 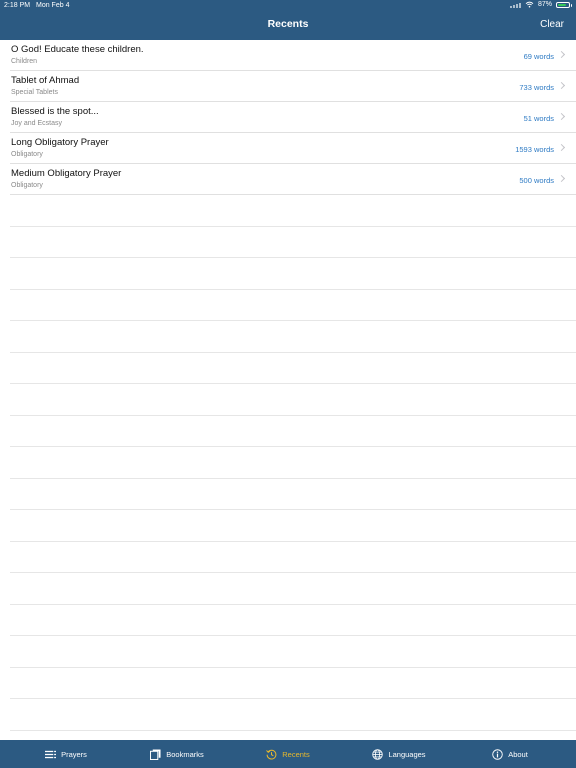 I want to click on info-icon, so click(x=497, y=754).